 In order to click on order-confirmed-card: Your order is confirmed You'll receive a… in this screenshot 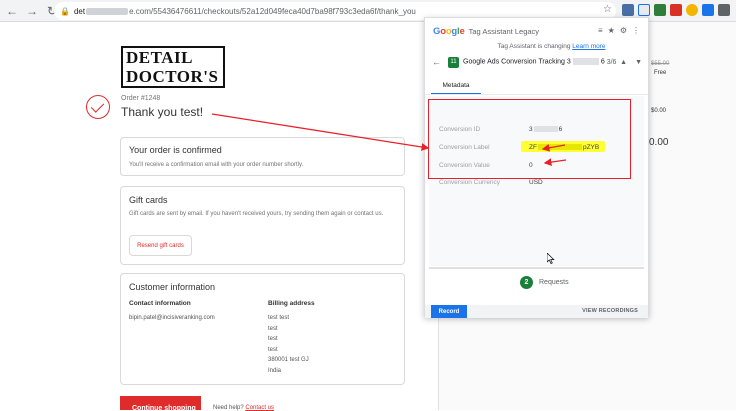, I will do `click(262, 156)`.